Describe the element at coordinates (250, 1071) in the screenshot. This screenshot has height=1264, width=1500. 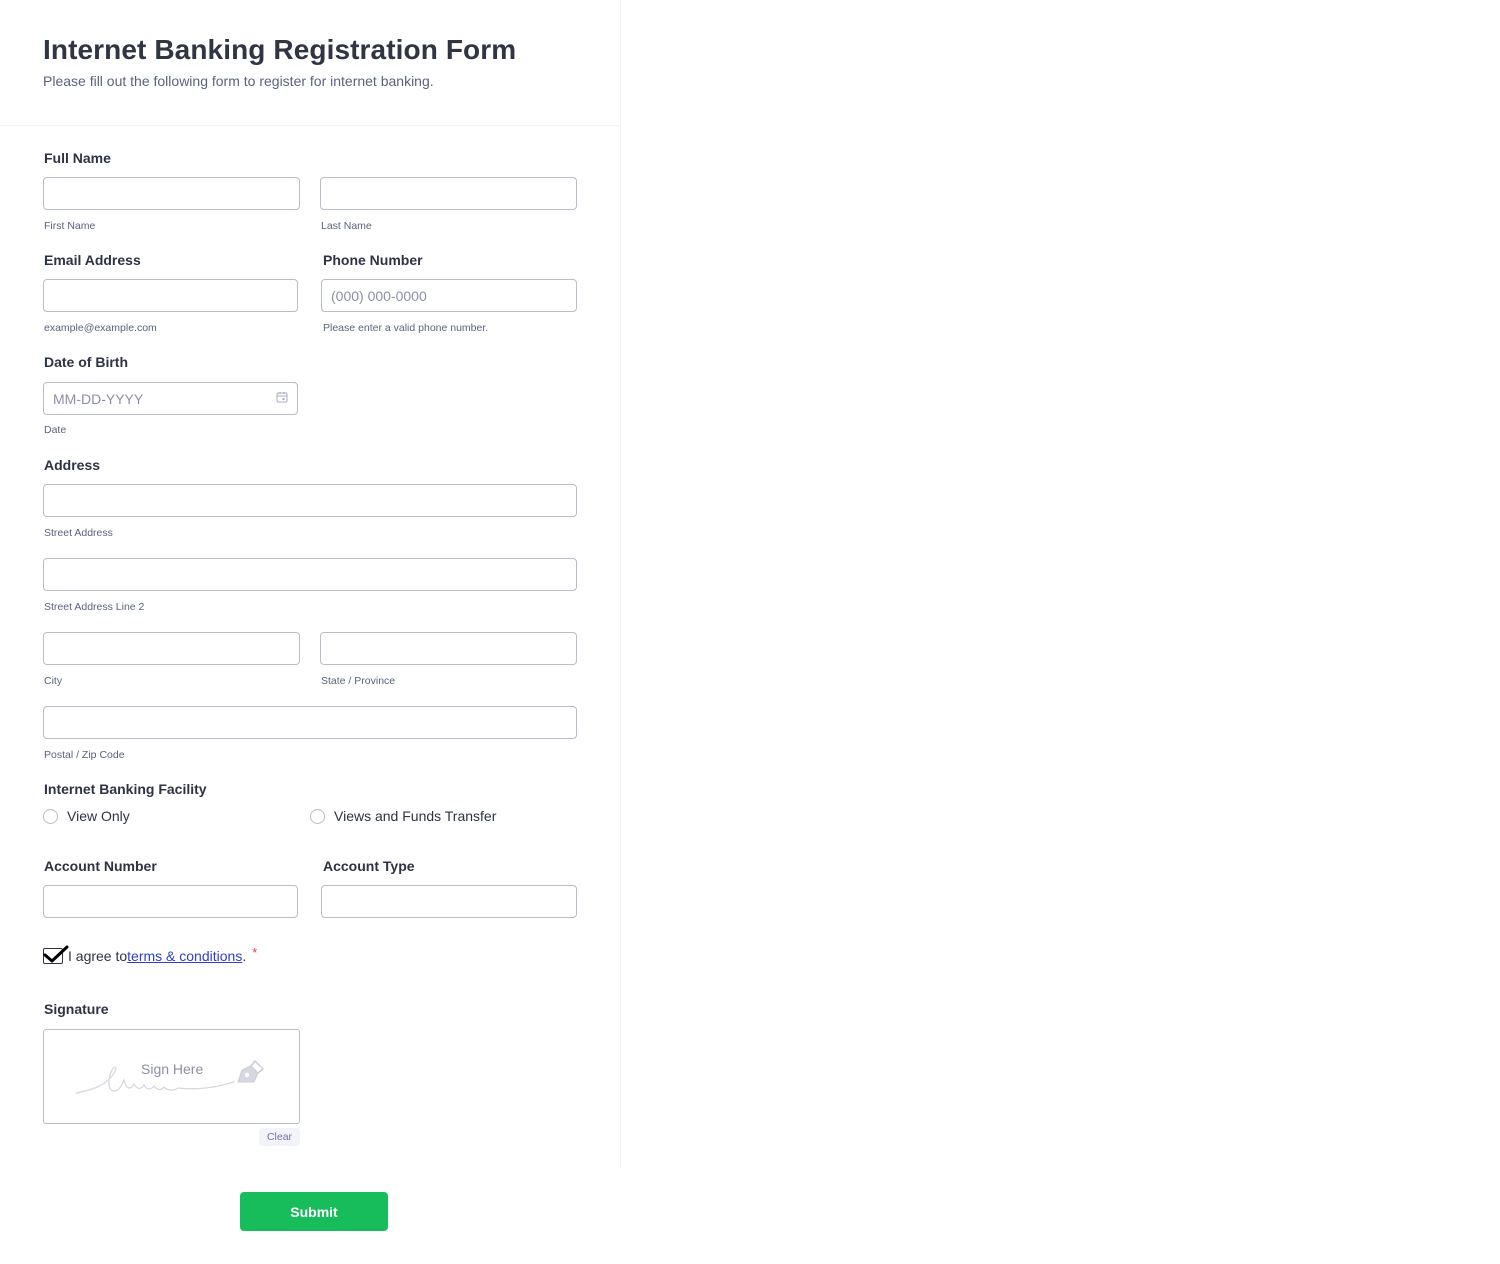
I see `pen-icon` at that location.